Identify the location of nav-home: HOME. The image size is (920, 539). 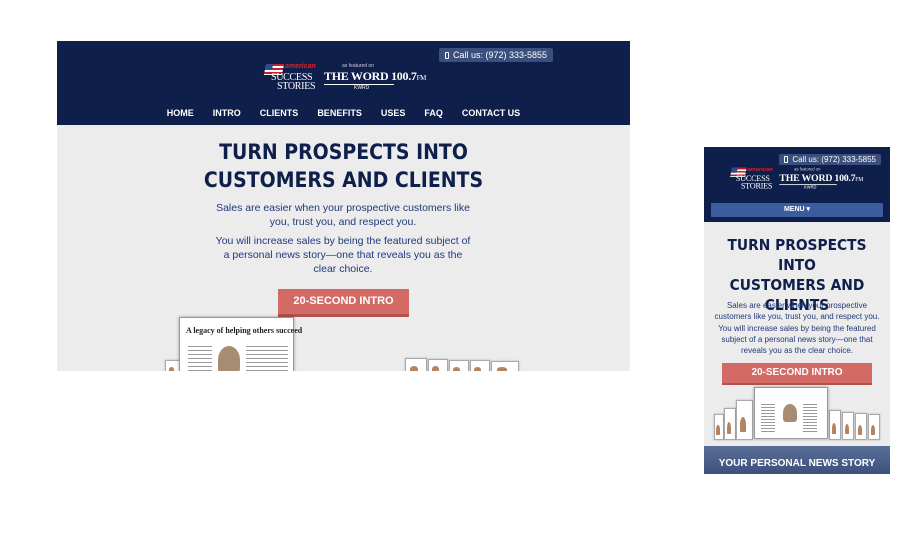
(180, 113).